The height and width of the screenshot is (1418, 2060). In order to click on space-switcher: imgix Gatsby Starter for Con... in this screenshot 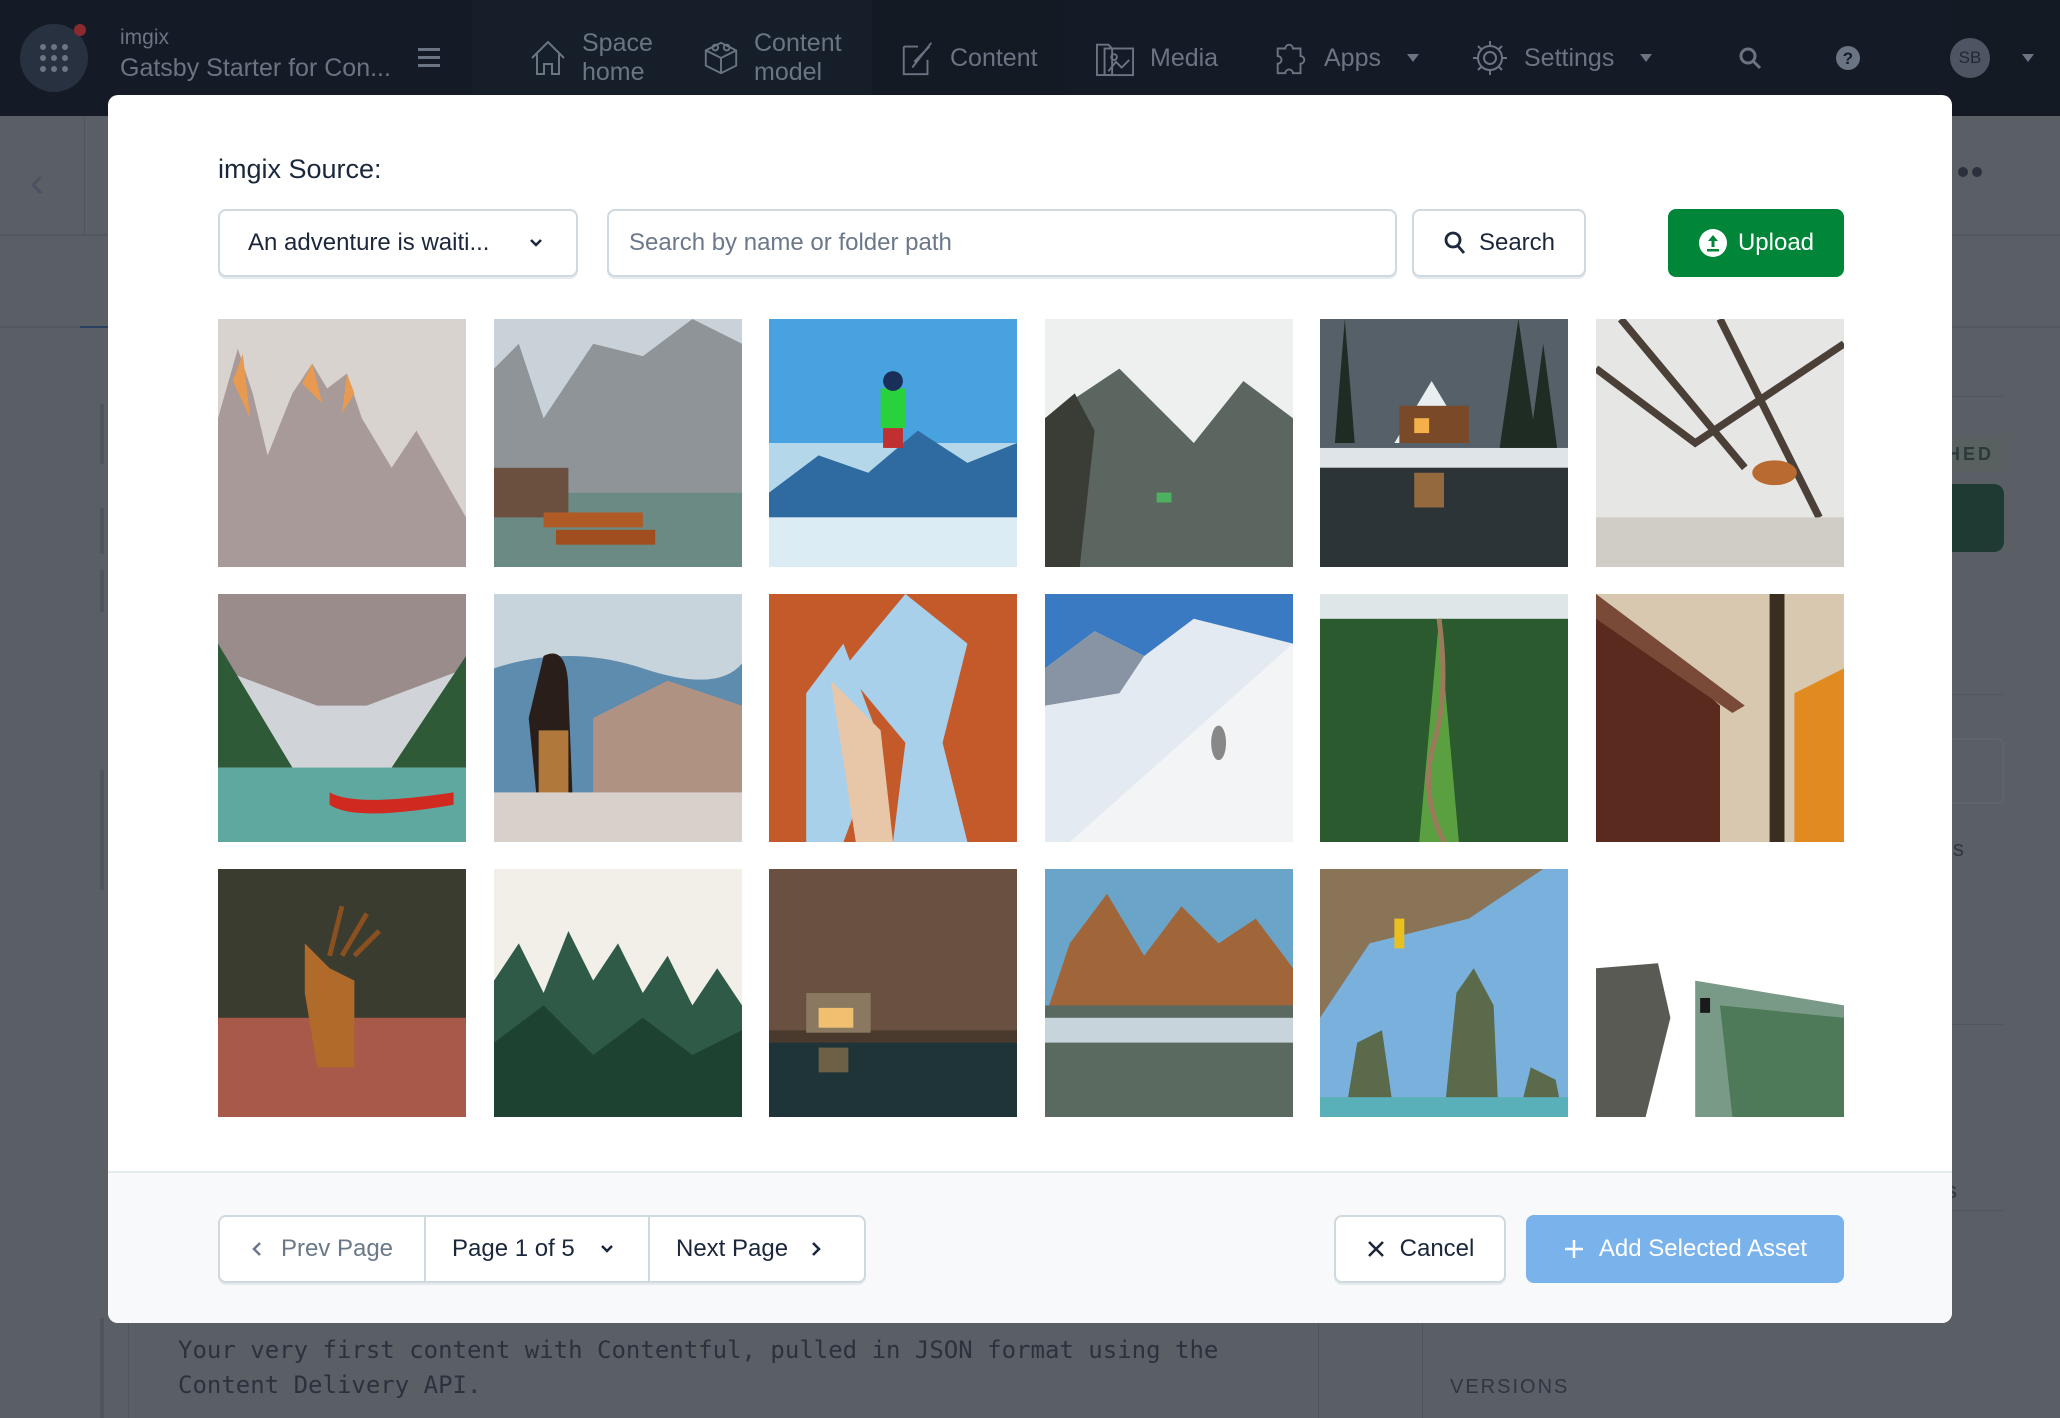, I will do `click(255, 54)`.